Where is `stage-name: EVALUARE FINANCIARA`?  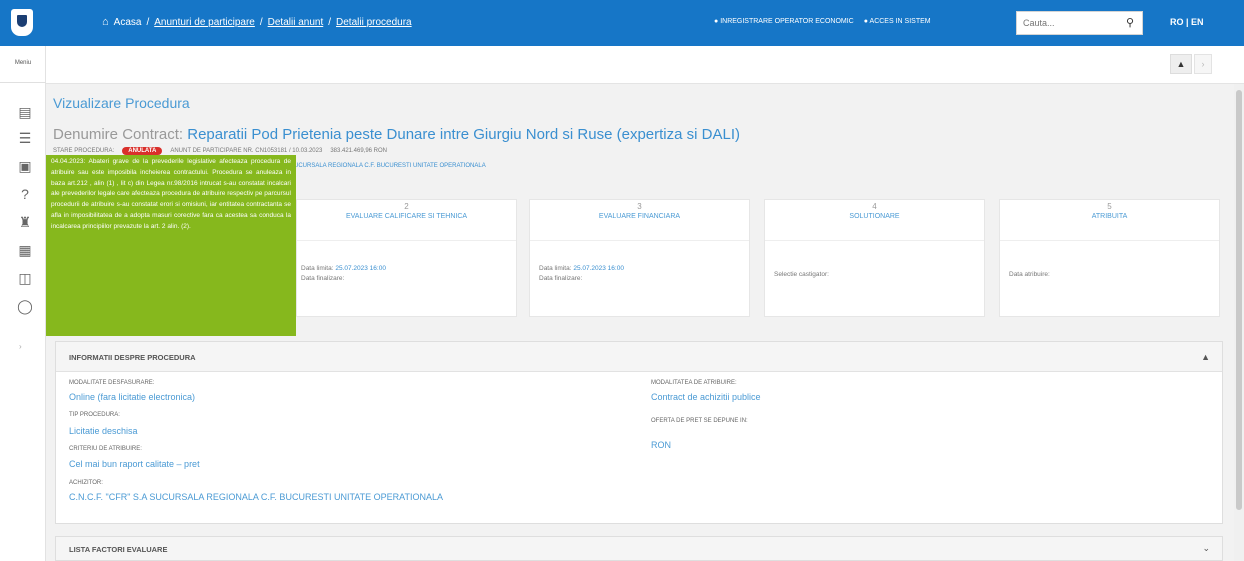
stage-name: EVALUARE FINANCIARA is located at coordinates (639, 216).